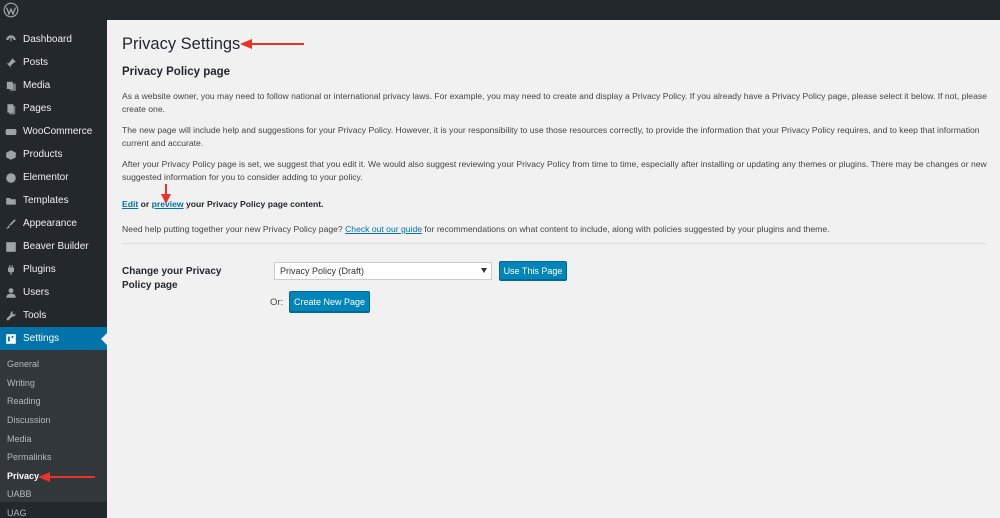 The width and height of the screenshot is (1000, 518). What do you see at coordinates (11, 155) in the screenshot?
I see `products-icon` at bounding box center [11, 155].